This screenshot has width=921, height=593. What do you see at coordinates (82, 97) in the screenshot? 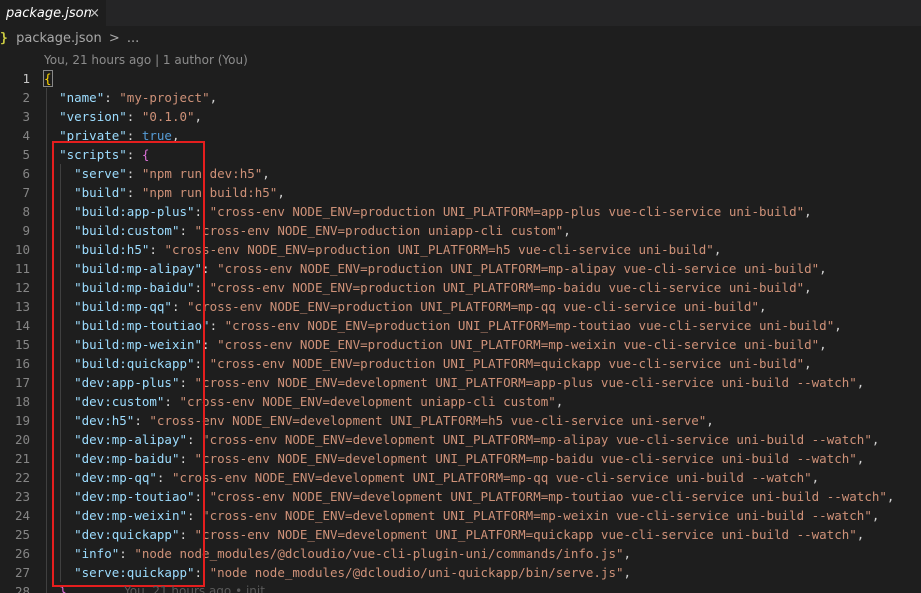
I see `json-key: "name"` at bounding box center [82, 97].